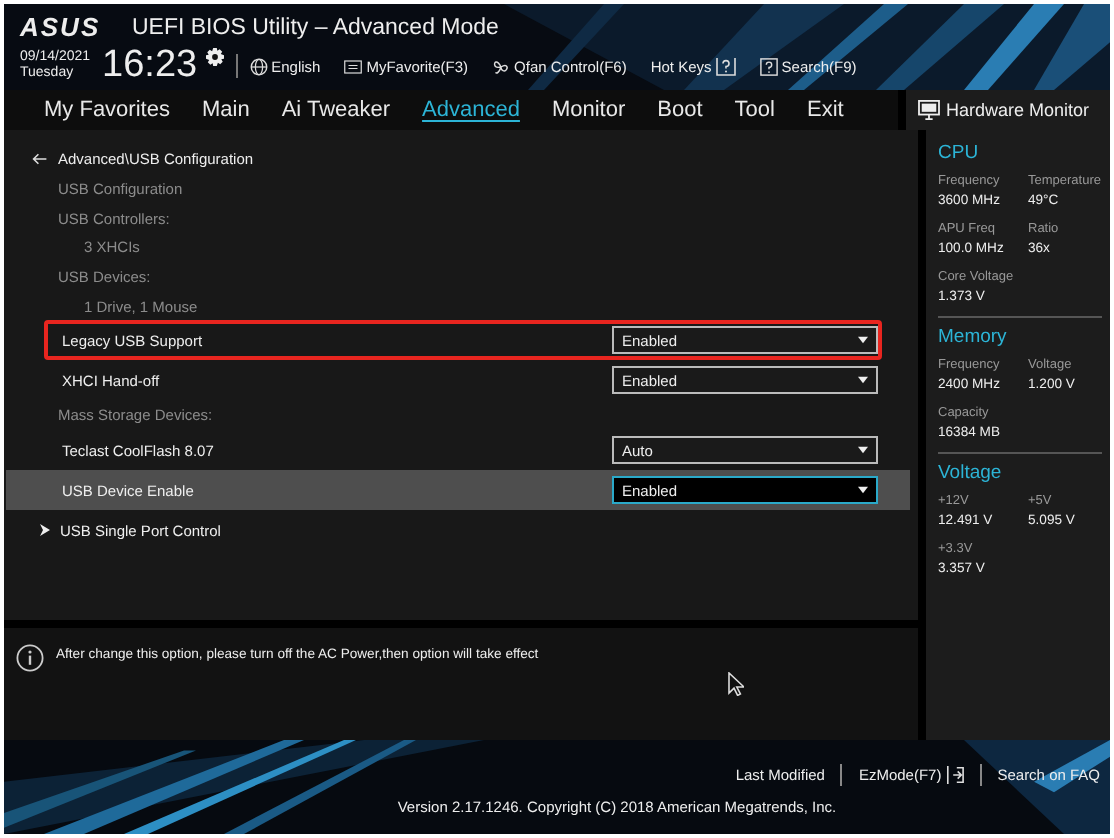 The width and height of the screenshot is (1114, 838). Describe the element at coordinates (736, 683) in the screenshot. I see `mouse-cursor-icon` at that location.